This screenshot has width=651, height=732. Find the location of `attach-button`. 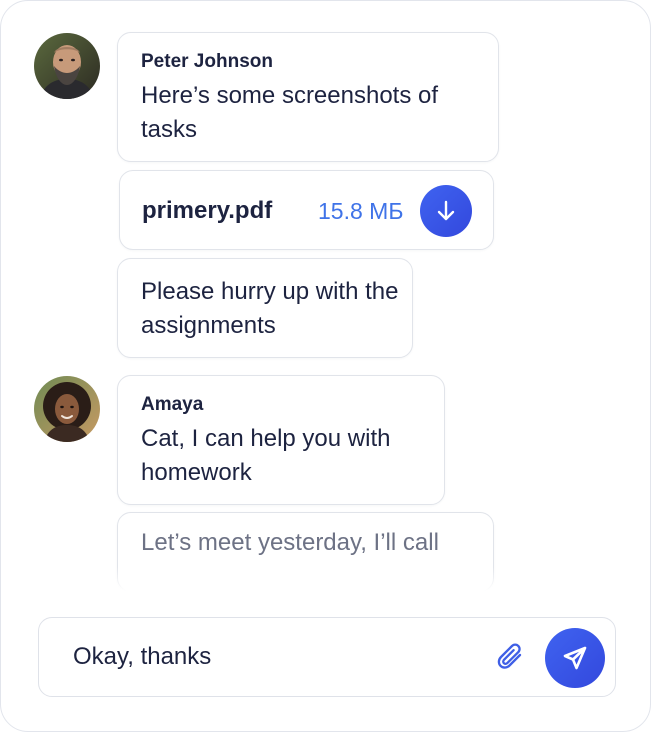

attach-button is located at coordinates (511, 658).